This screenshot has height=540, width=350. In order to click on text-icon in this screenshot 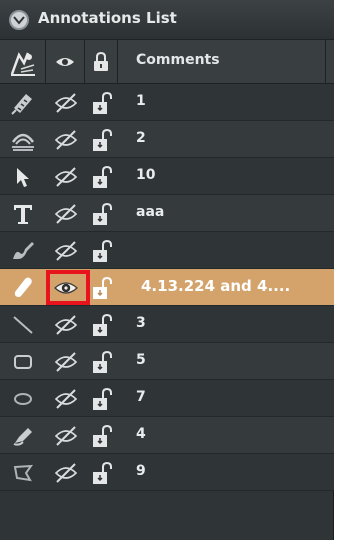, I will do `click(23, 214)`.